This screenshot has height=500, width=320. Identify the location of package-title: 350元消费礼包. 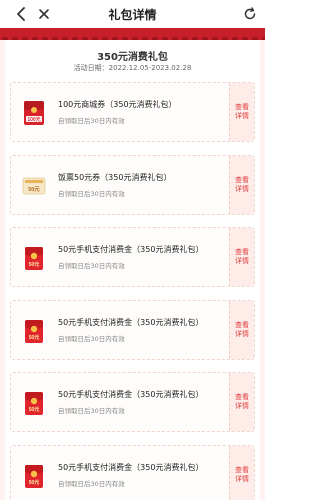
(132, 57).